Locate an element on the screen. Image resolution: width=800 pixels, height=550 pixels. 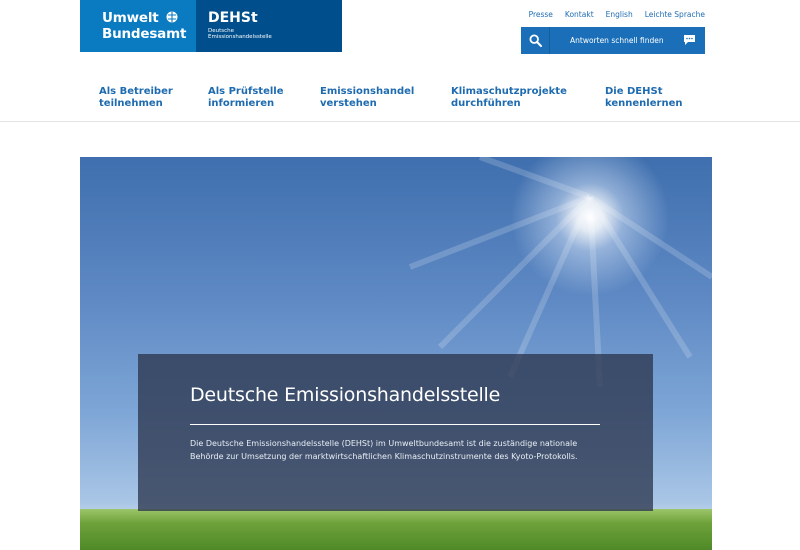
nav-label: kennenlernen is located at coordinates (644, 103).